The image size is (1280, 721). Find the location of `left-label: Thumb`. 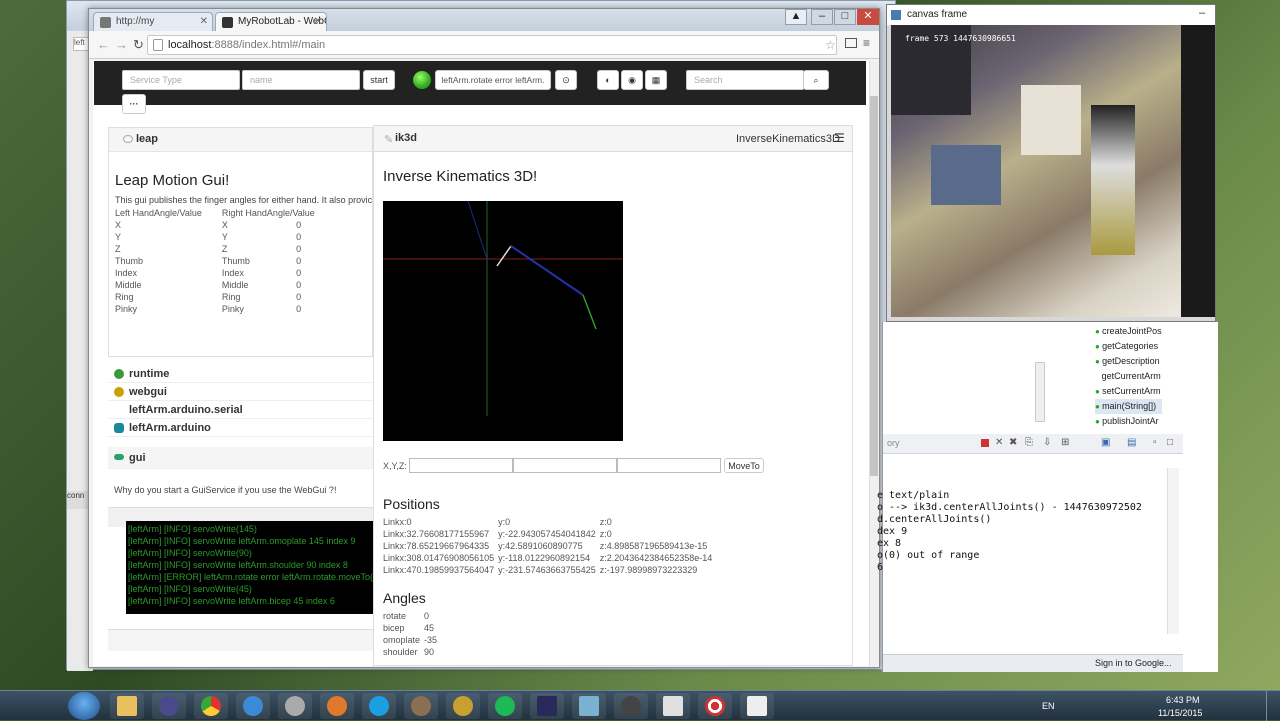

left-label: Thumb is located at coordinates (129, 261).